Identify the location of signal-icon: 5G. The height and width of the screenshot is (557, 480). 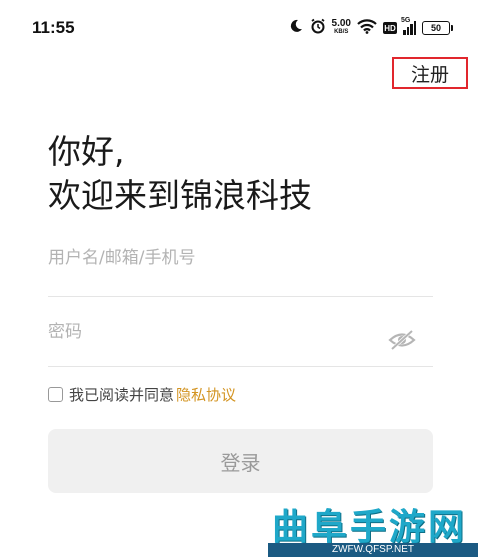
(408, 26).